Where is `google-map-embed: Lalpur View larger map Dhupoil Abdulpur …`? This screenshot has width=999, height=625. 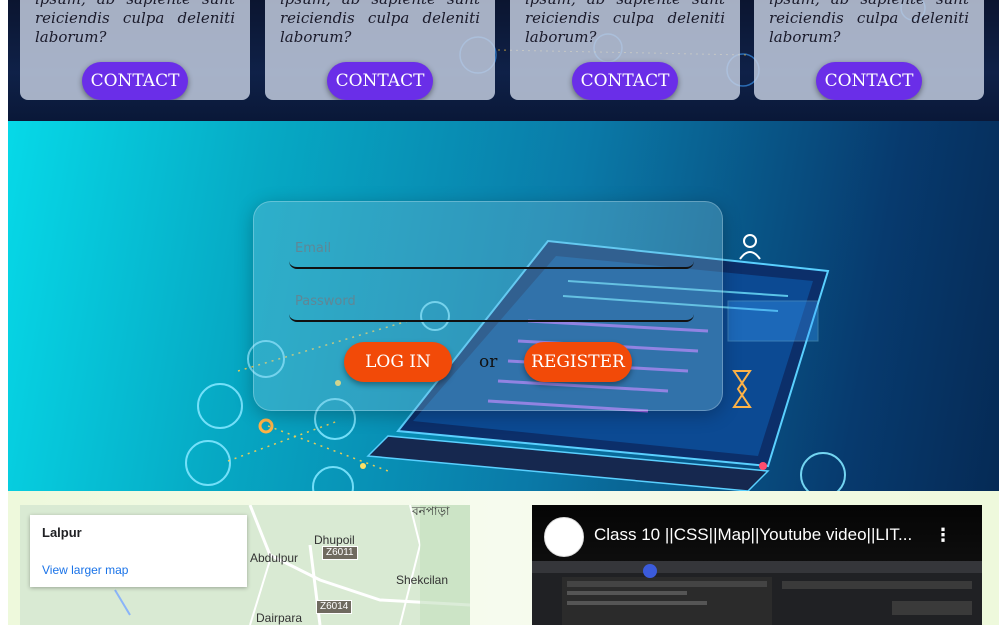 google-map-embed: Lalpur View larger map Dhupoil Abdulpur … is located at coordinates (245, 565).